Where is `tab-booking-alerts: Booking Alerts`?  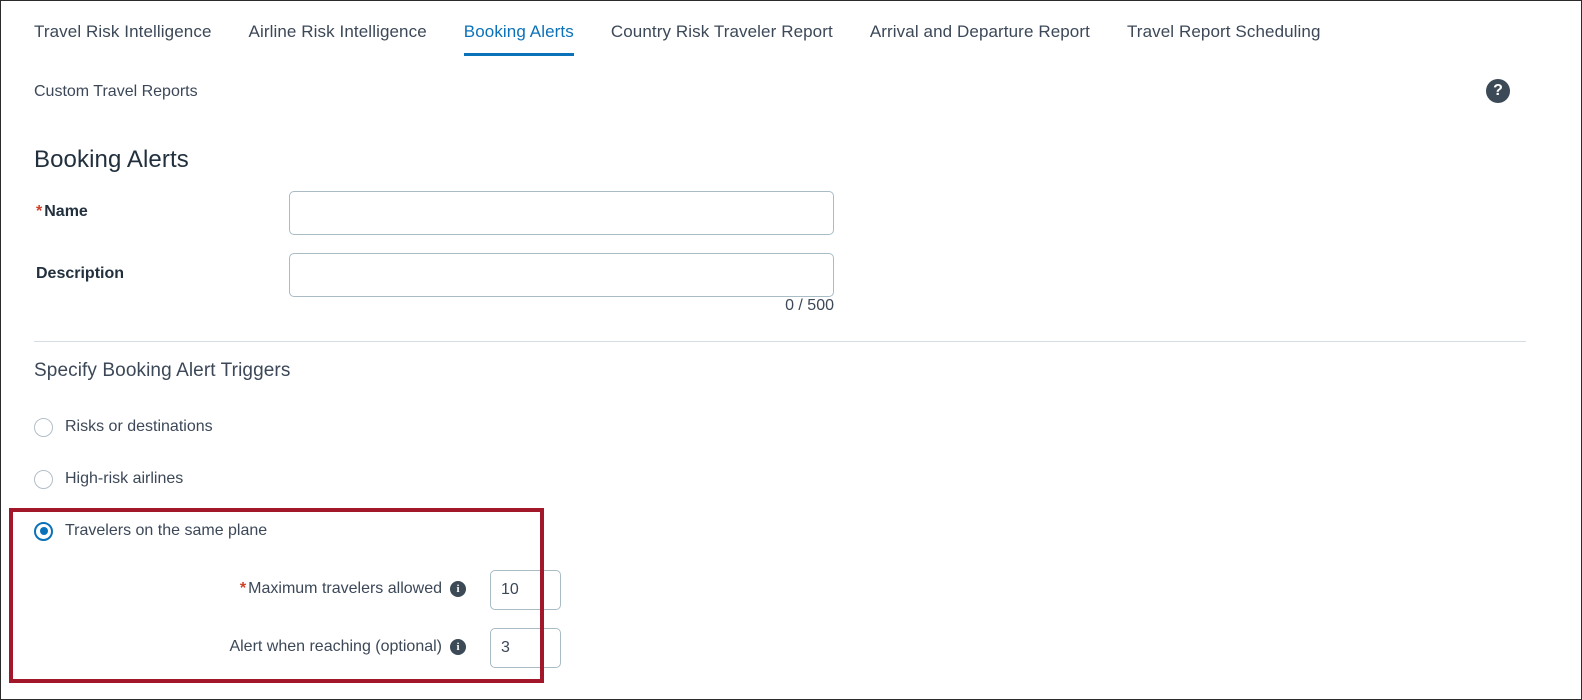
tab-booking-alerts: Booking Alerts is located at coordinates (518, 28).